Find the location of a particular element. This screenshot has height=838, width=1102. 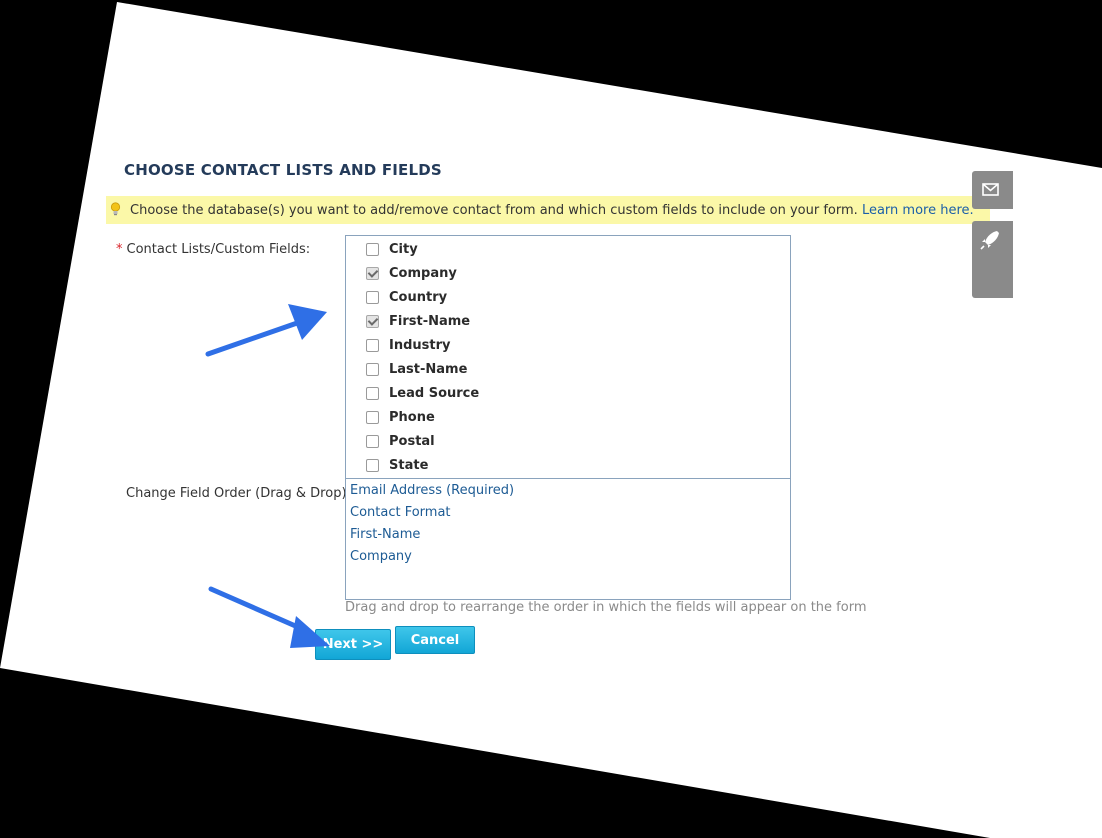

field-option: State is located at coordinates (397, 465).